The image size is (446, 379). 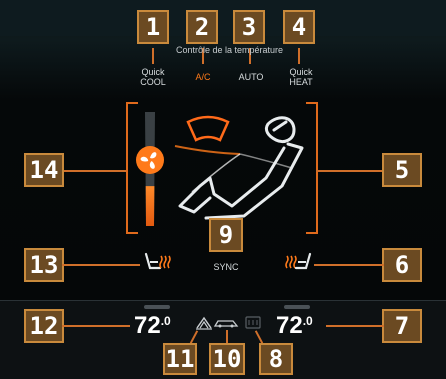 I want to click on airflow-seat-icon, so click(x=240, y=167).